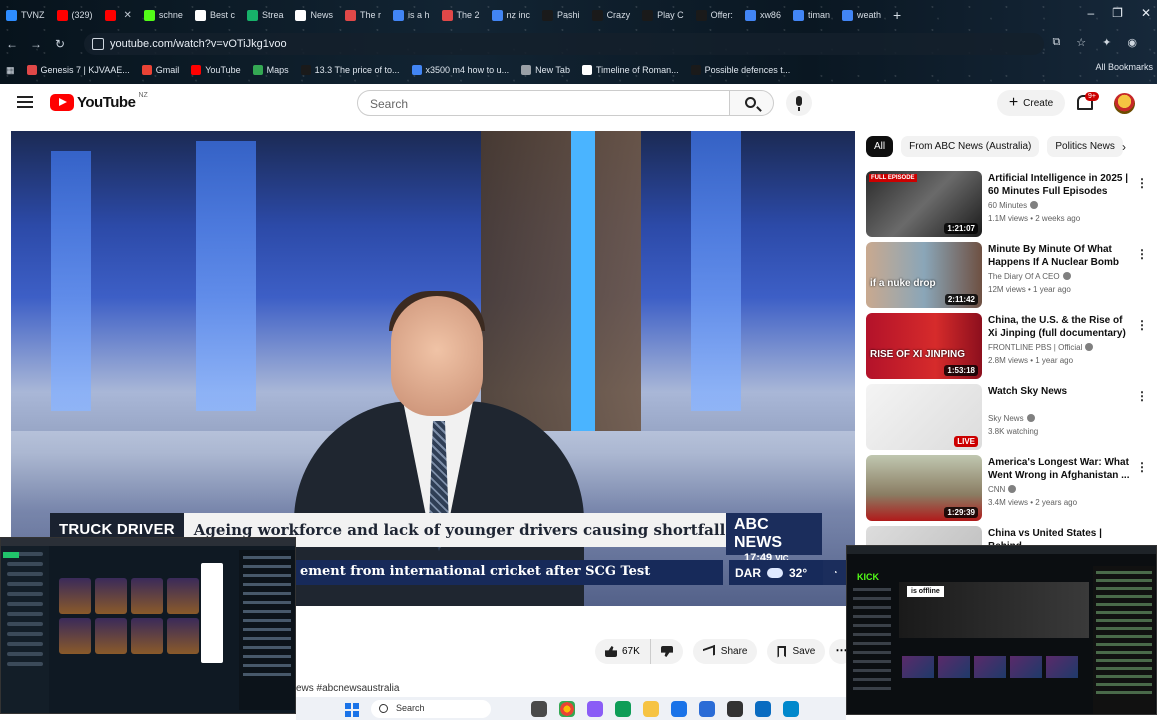  I want to click on video-thumbnail: 1:29:39, so click(924, 488).